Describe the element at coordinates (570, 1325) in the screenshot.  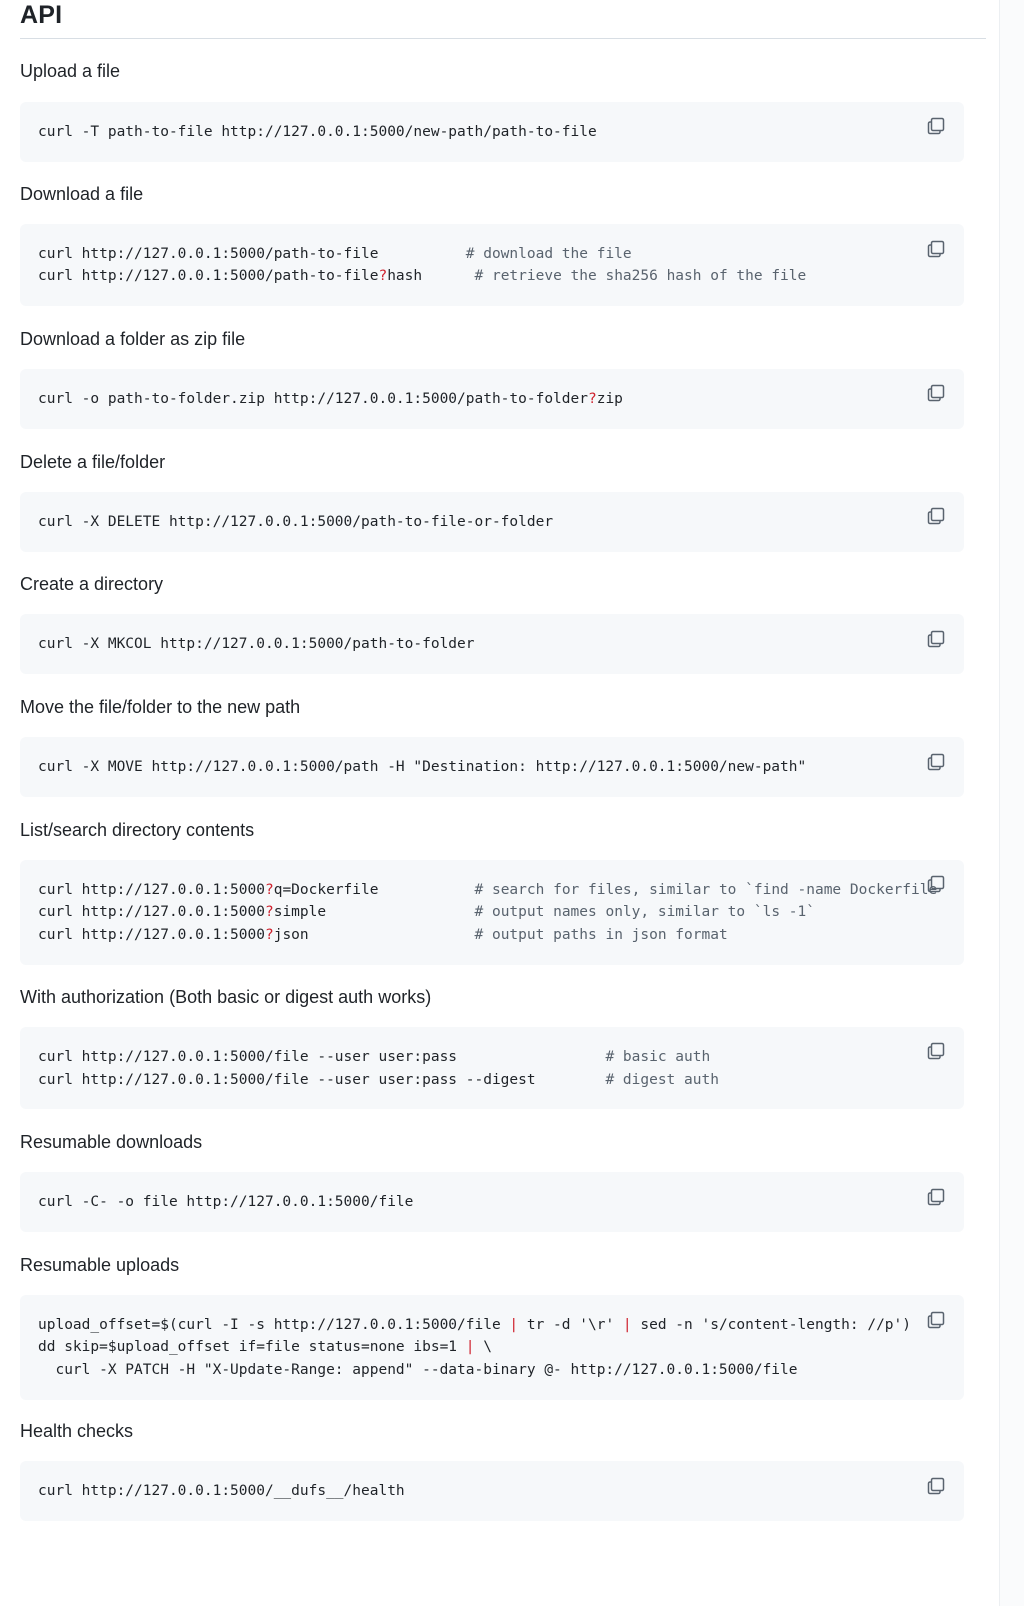
I see `code-text: tr -d '\r'` at that location.